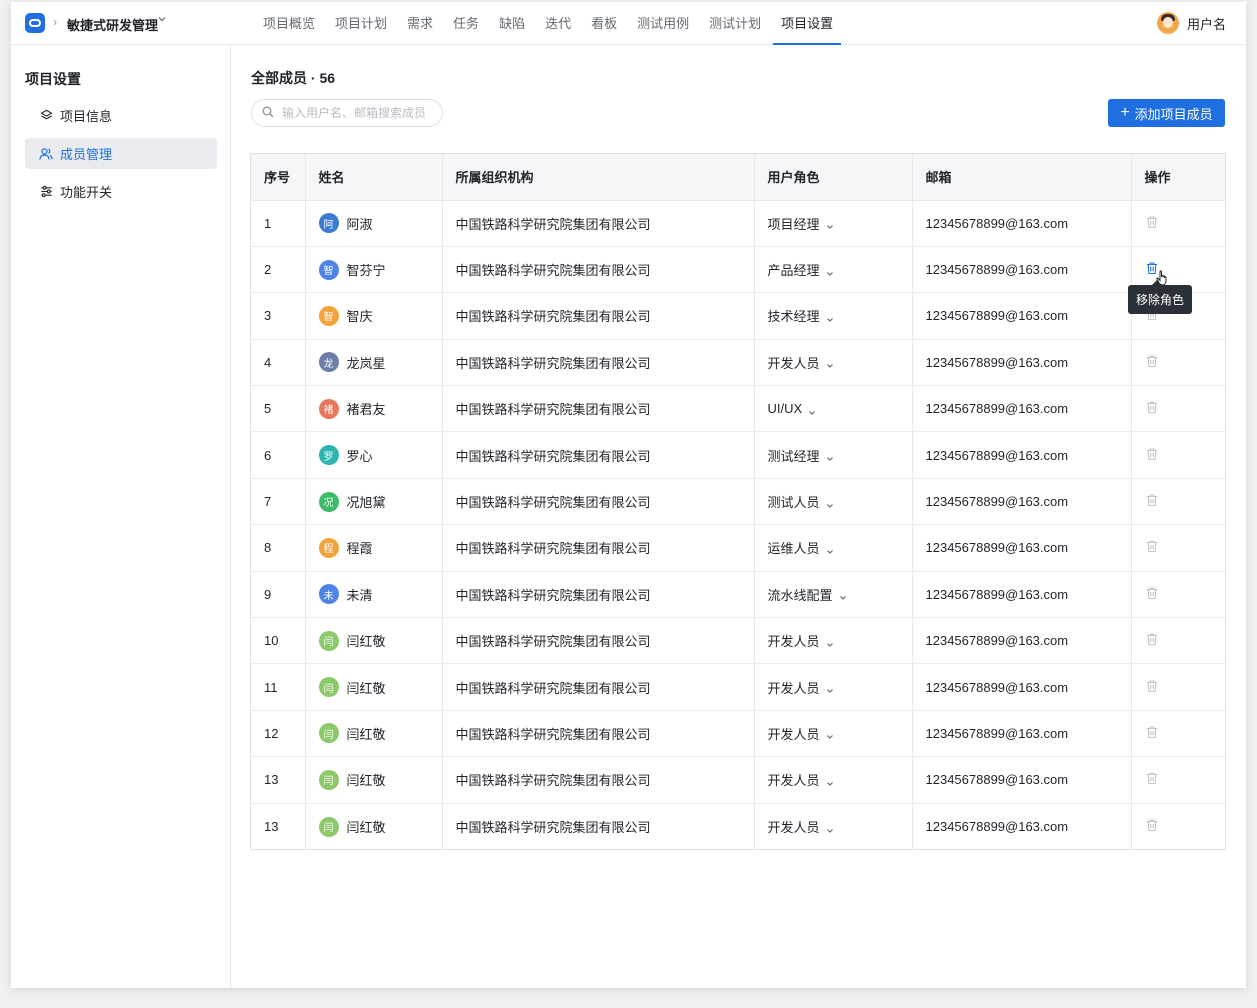  What do you see at coordinates (357, 113) in the screenshot?
I see `search-input` at bounding box center [357, 113].